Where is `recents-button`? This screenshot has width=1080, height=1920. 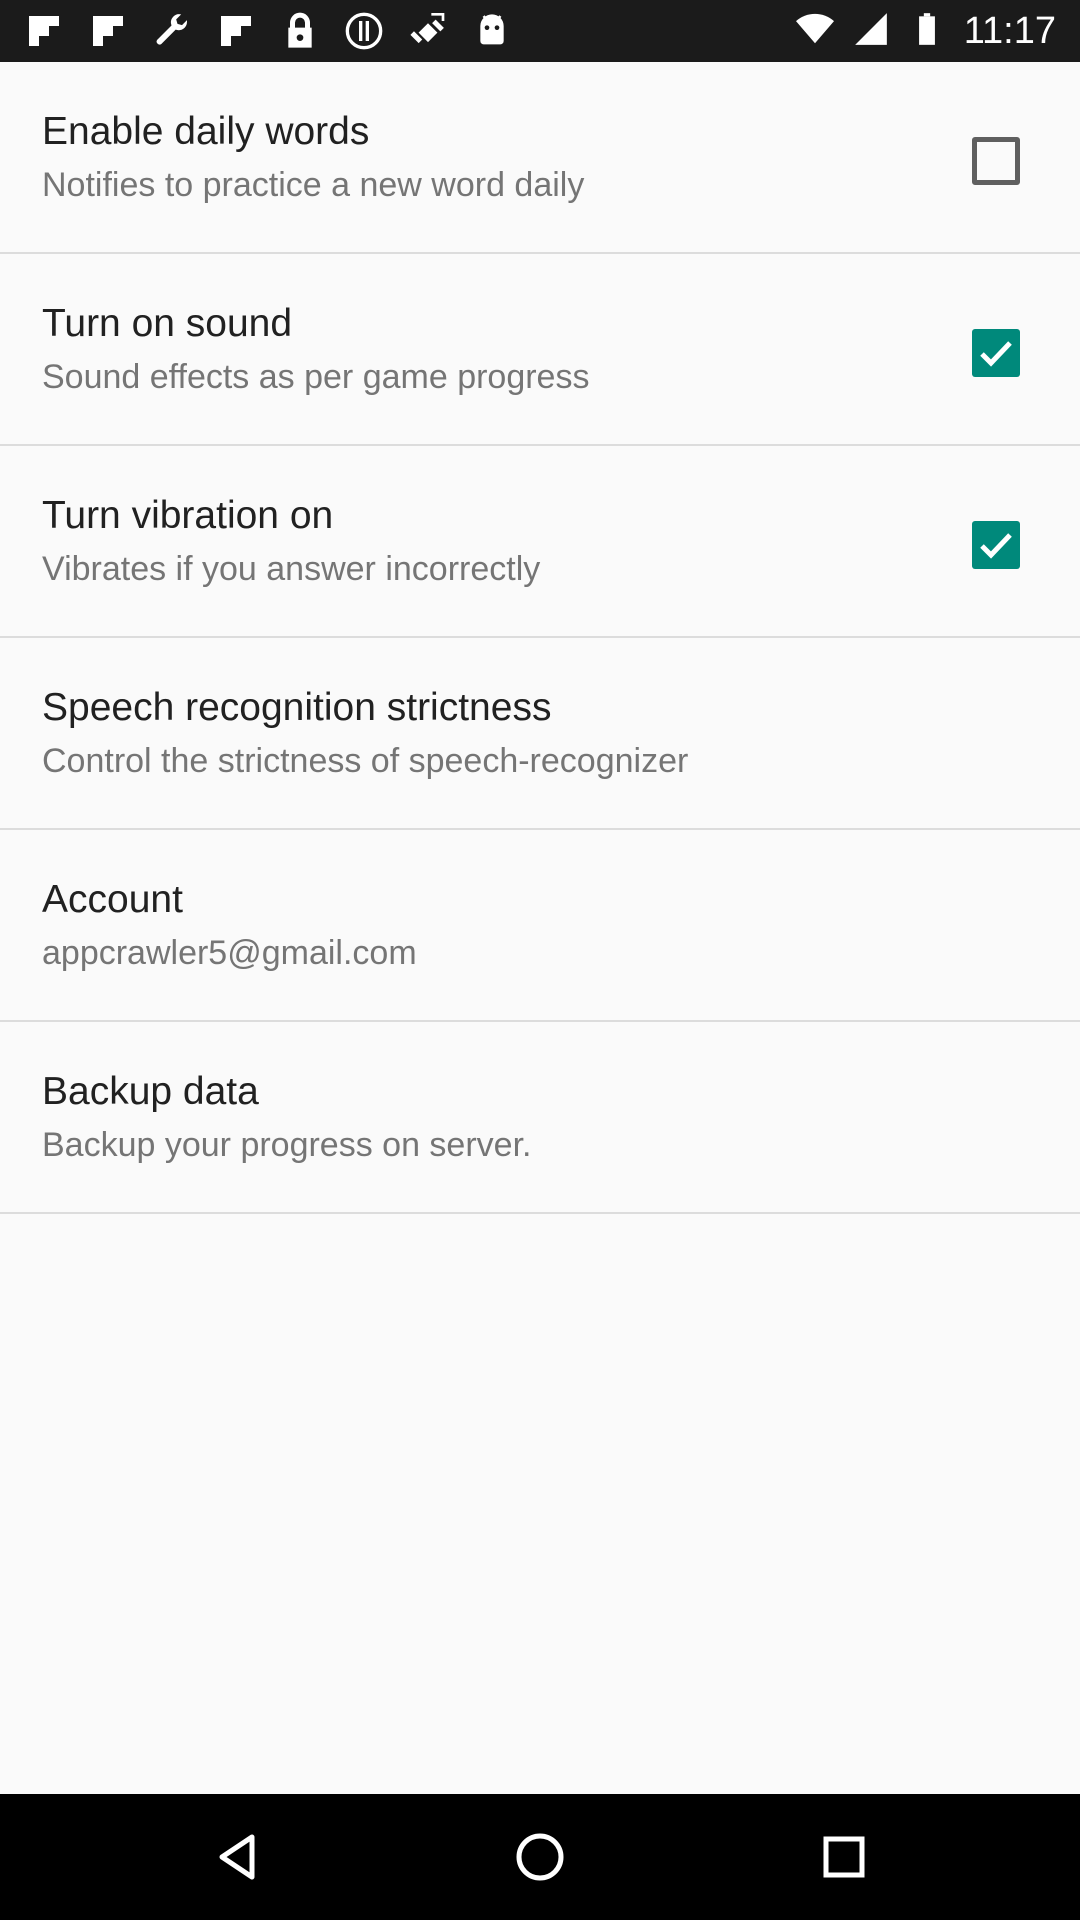 recents-button is located at coordinates (844, 1857).